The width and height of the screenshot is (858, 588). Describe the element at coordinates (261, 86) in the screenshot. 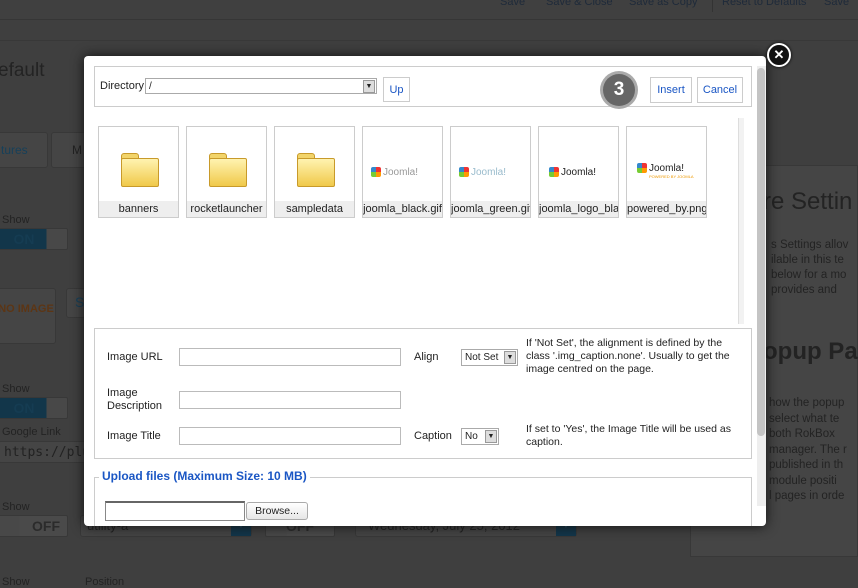

I see `directory-select: / ▼` at that location.